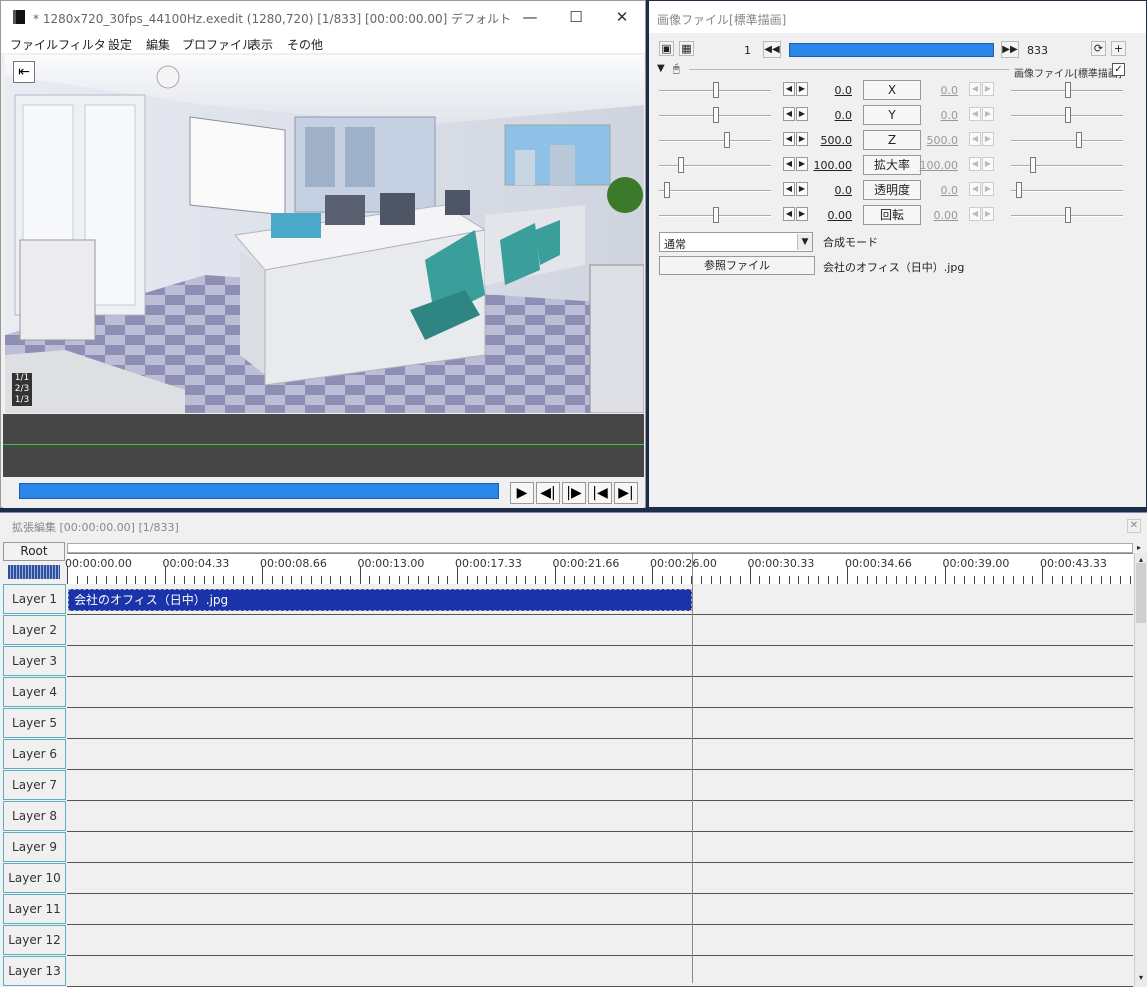  I want to click on layer-label: Layer 1, so click(34, 599).